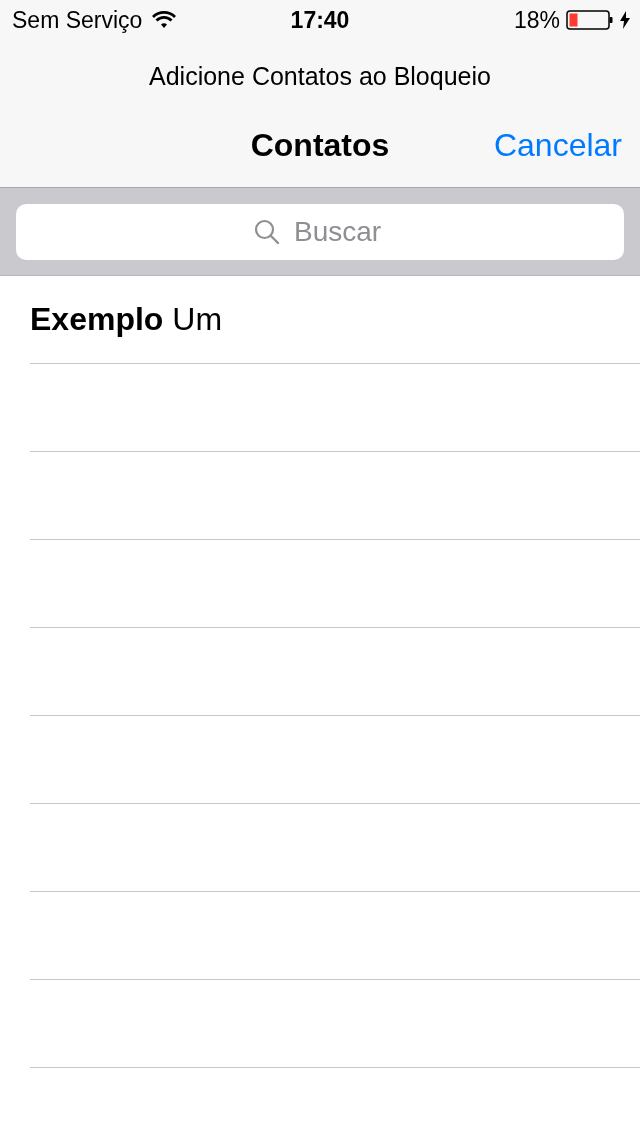 This screenshot has width=640, height=1136. Describe the element at coordinates (77, 20) in the screenshot. I see `carrier-name: Sem Serviço` at that location.